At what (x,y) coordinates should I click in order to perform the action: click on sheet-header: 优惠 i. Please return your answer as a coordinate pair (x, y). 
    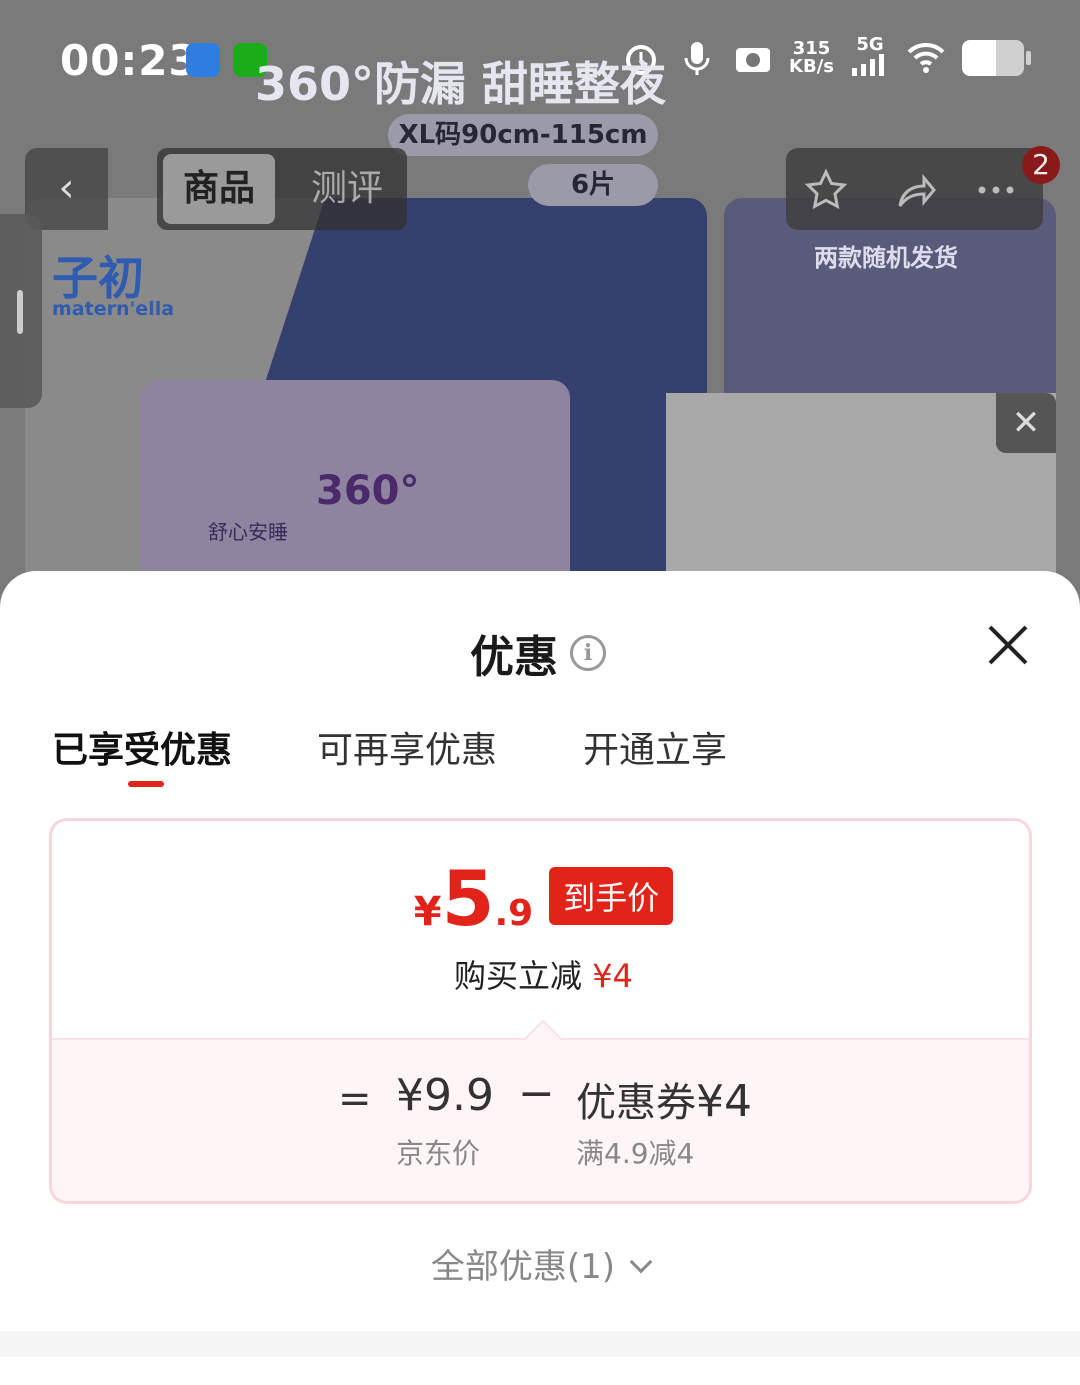
    Looking at the image, I should click on (538, 653).